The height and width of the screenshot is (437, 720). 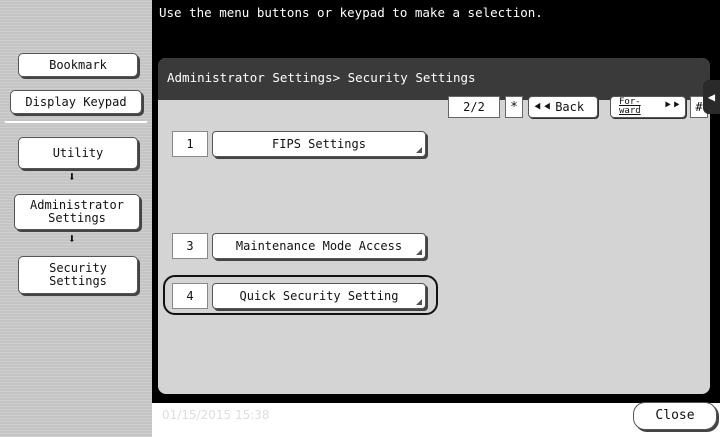 What do you see at coordinates (77, 212) in the screenshot?
I see `sidebar-item-administrator-settings: Administrator Settings` at bounding box center [77, 212].